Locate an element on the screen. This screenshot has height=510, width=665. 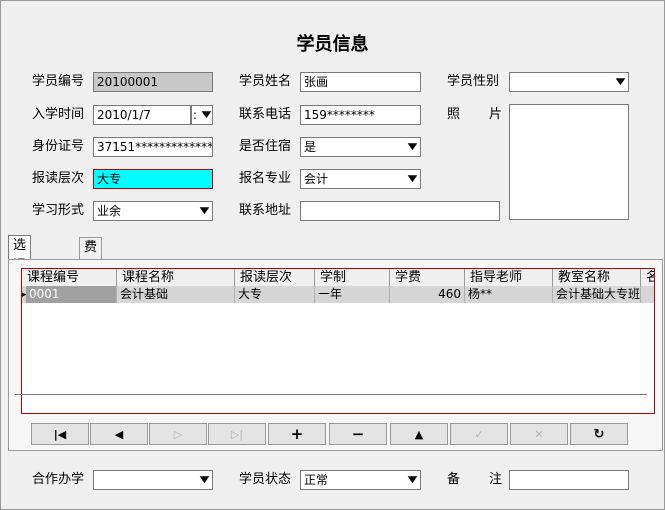
column-header: 学制 is located at coordinates (352, 277).